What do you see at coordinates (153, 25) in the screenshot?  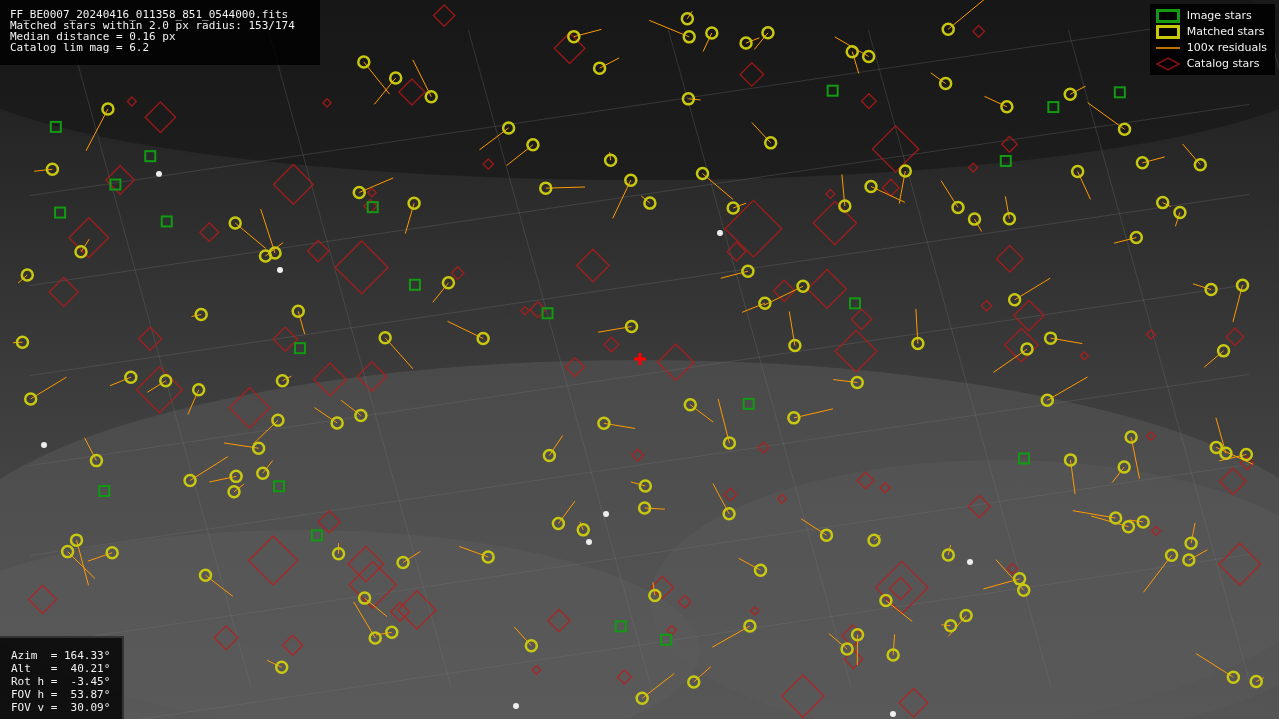 I see `info-text: Matched stars within 2.0 px radius: 153/174` at bounding box center [153, 25].